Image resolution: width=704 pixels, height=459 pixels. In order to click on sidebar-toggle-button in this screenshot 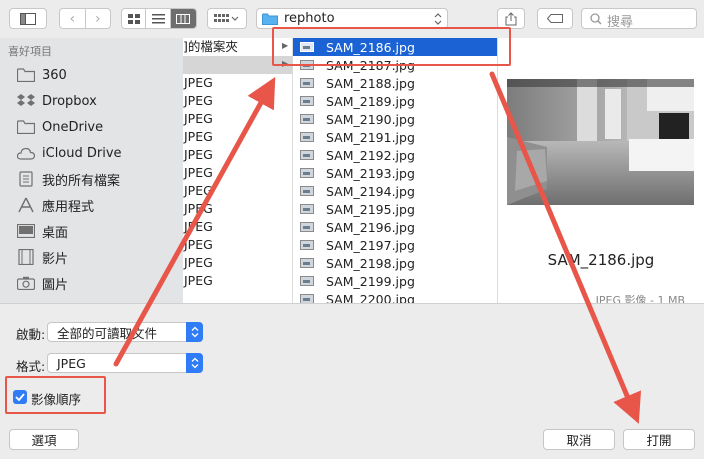, I will do `click(28, 18)`.